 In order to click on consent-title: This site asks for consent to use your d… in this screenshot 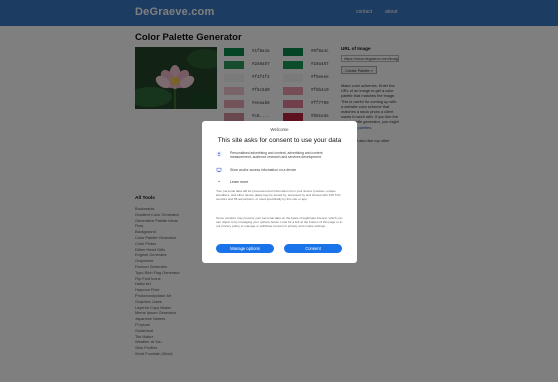, I will do `click(279, 140)`.